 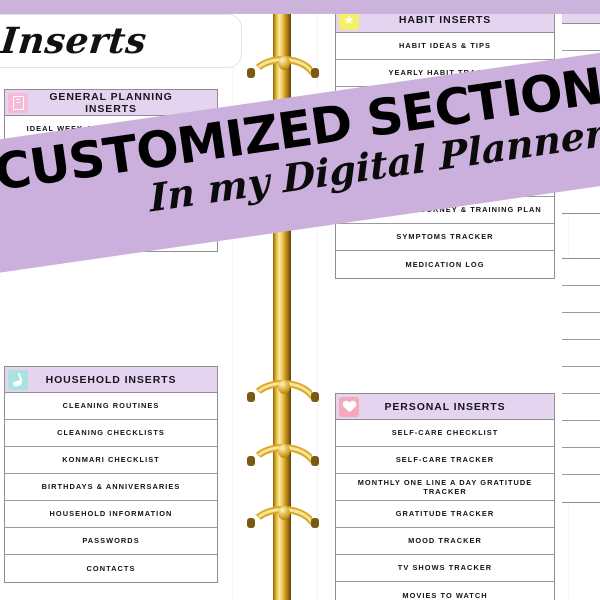 I want to click on list-item: HABIT IDEAS & TIPS, so click(x=445, y=46).